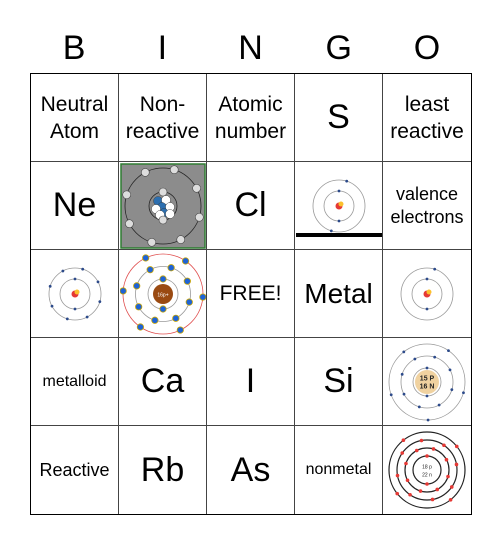 The width and height of the screenshot is (500, 544). Describe the element at coordinates (339, 118) in the screenshot. I see `bingo-cell: S` at that location.